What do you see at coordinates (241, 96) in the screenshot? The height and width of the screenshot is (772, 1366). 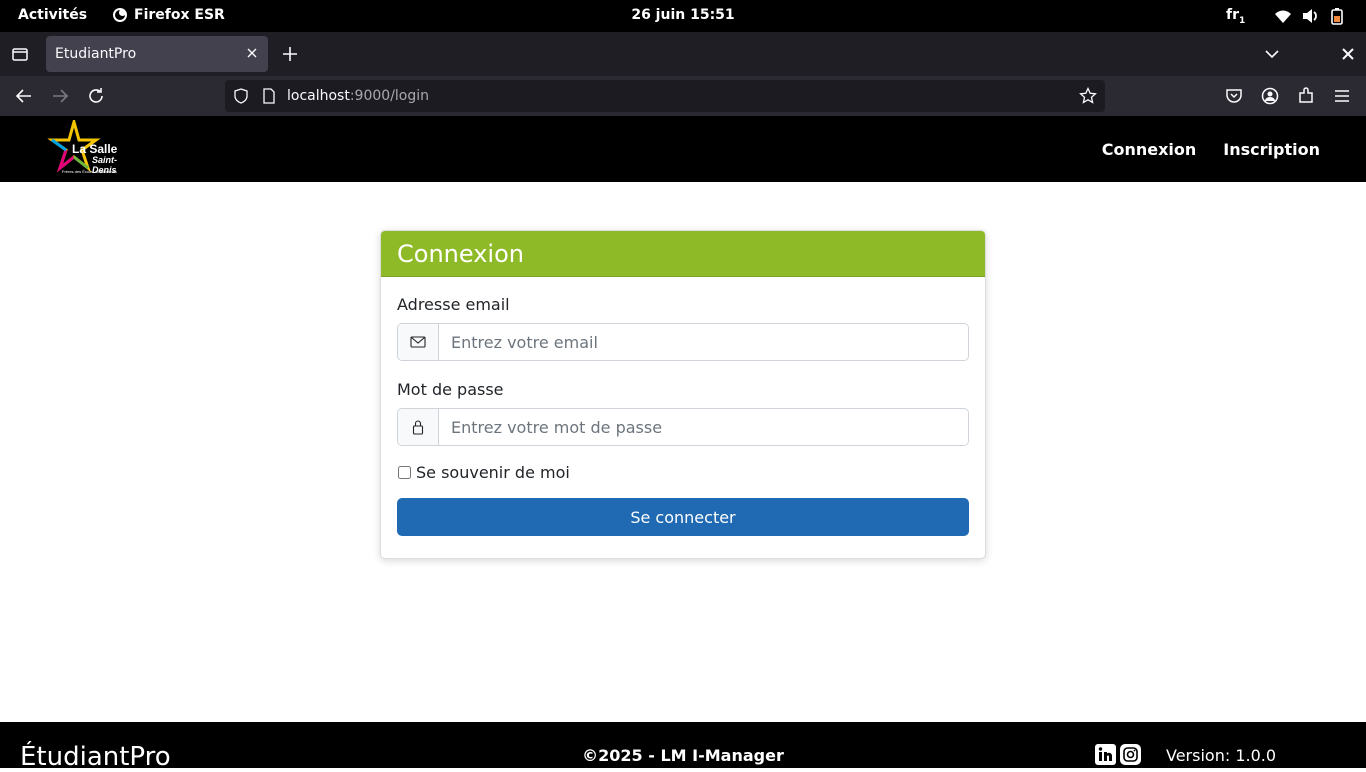 I see `shield-icon` at bounding box center [241, 96].